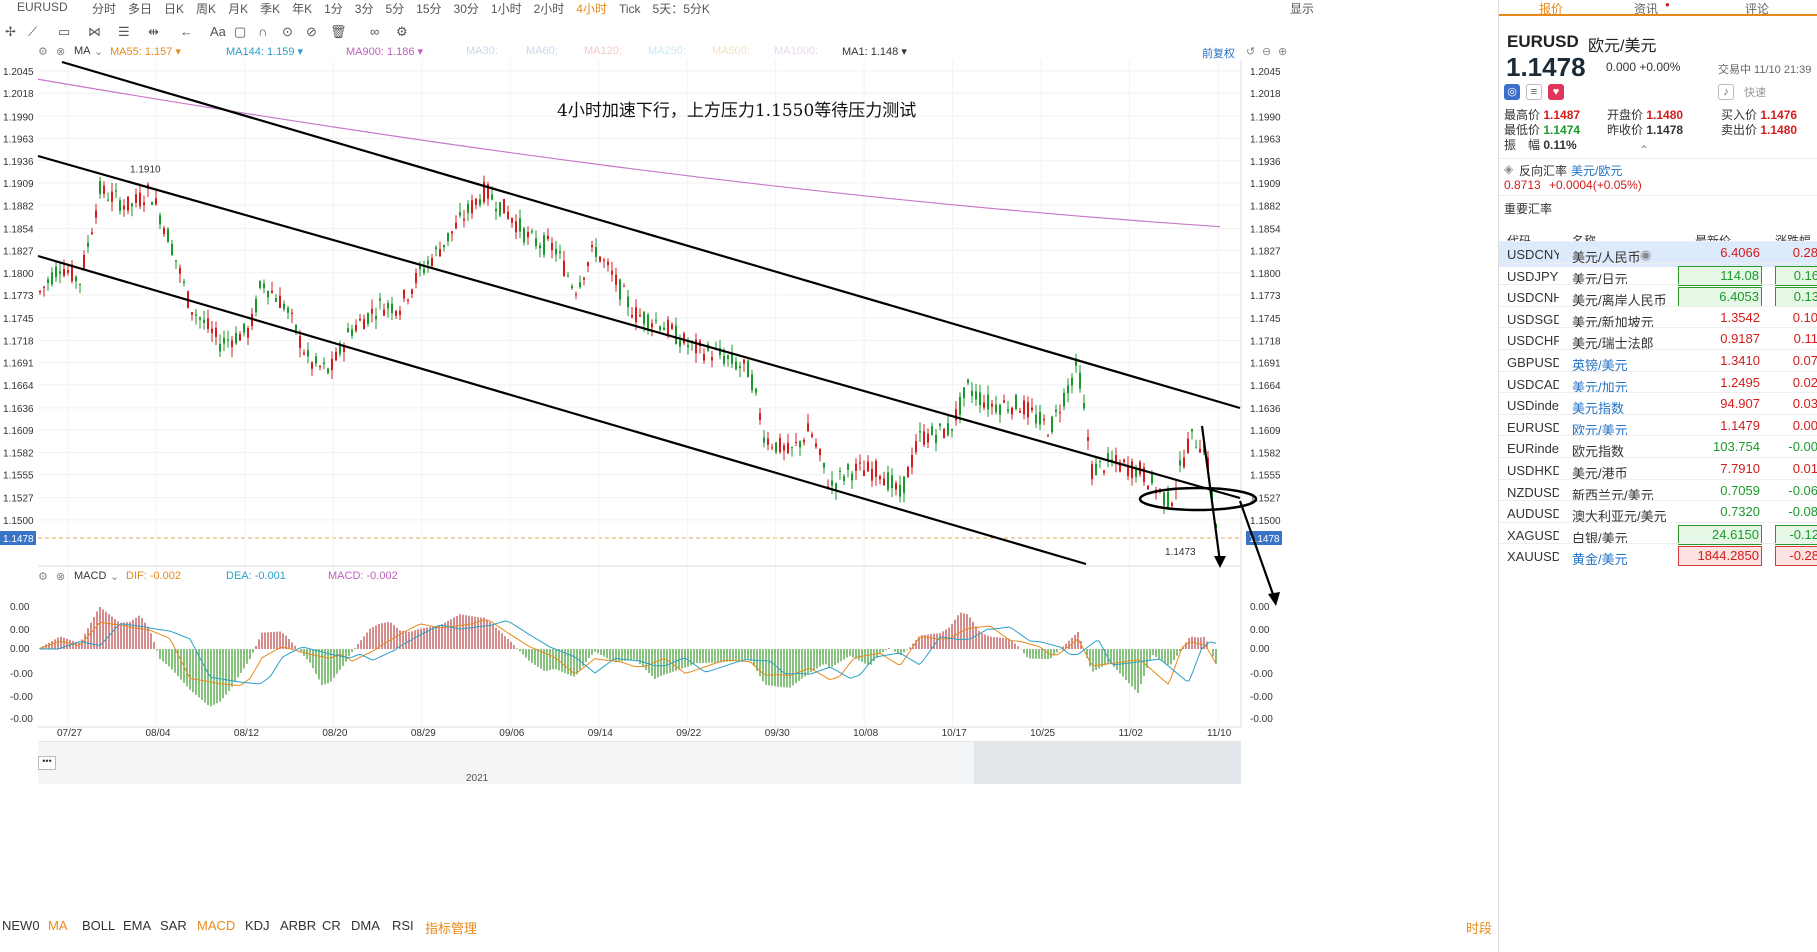  What do you see at coordinates (333, 8) in the screenshot?
I see `timeframe-tab: 1分` at bounding box center [333, 8].